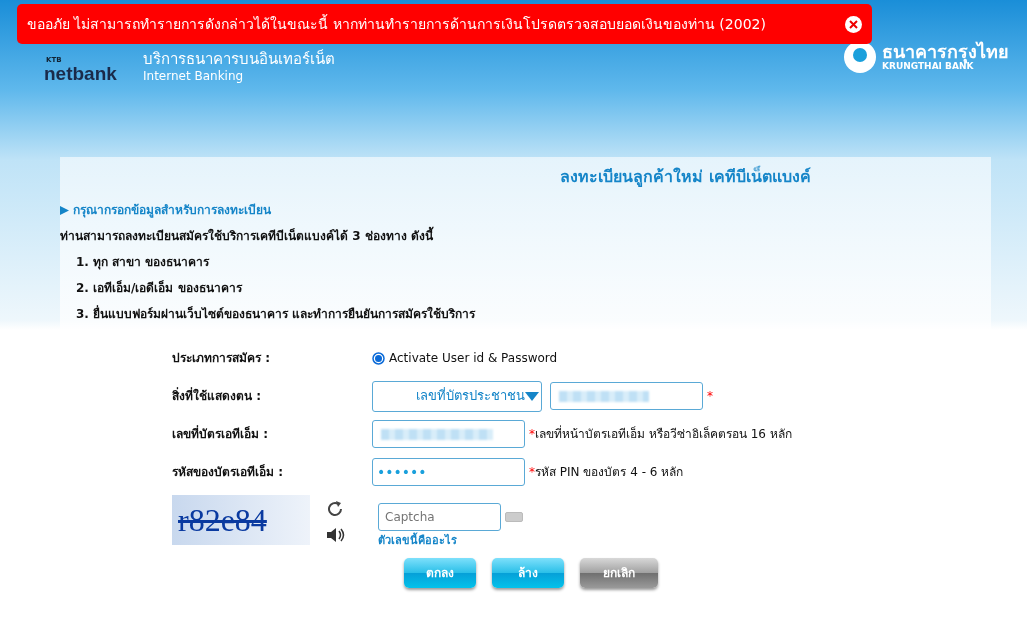 This screenshot has width=1027, height=626. I want to click on speaker-icon, so click(336, 534).